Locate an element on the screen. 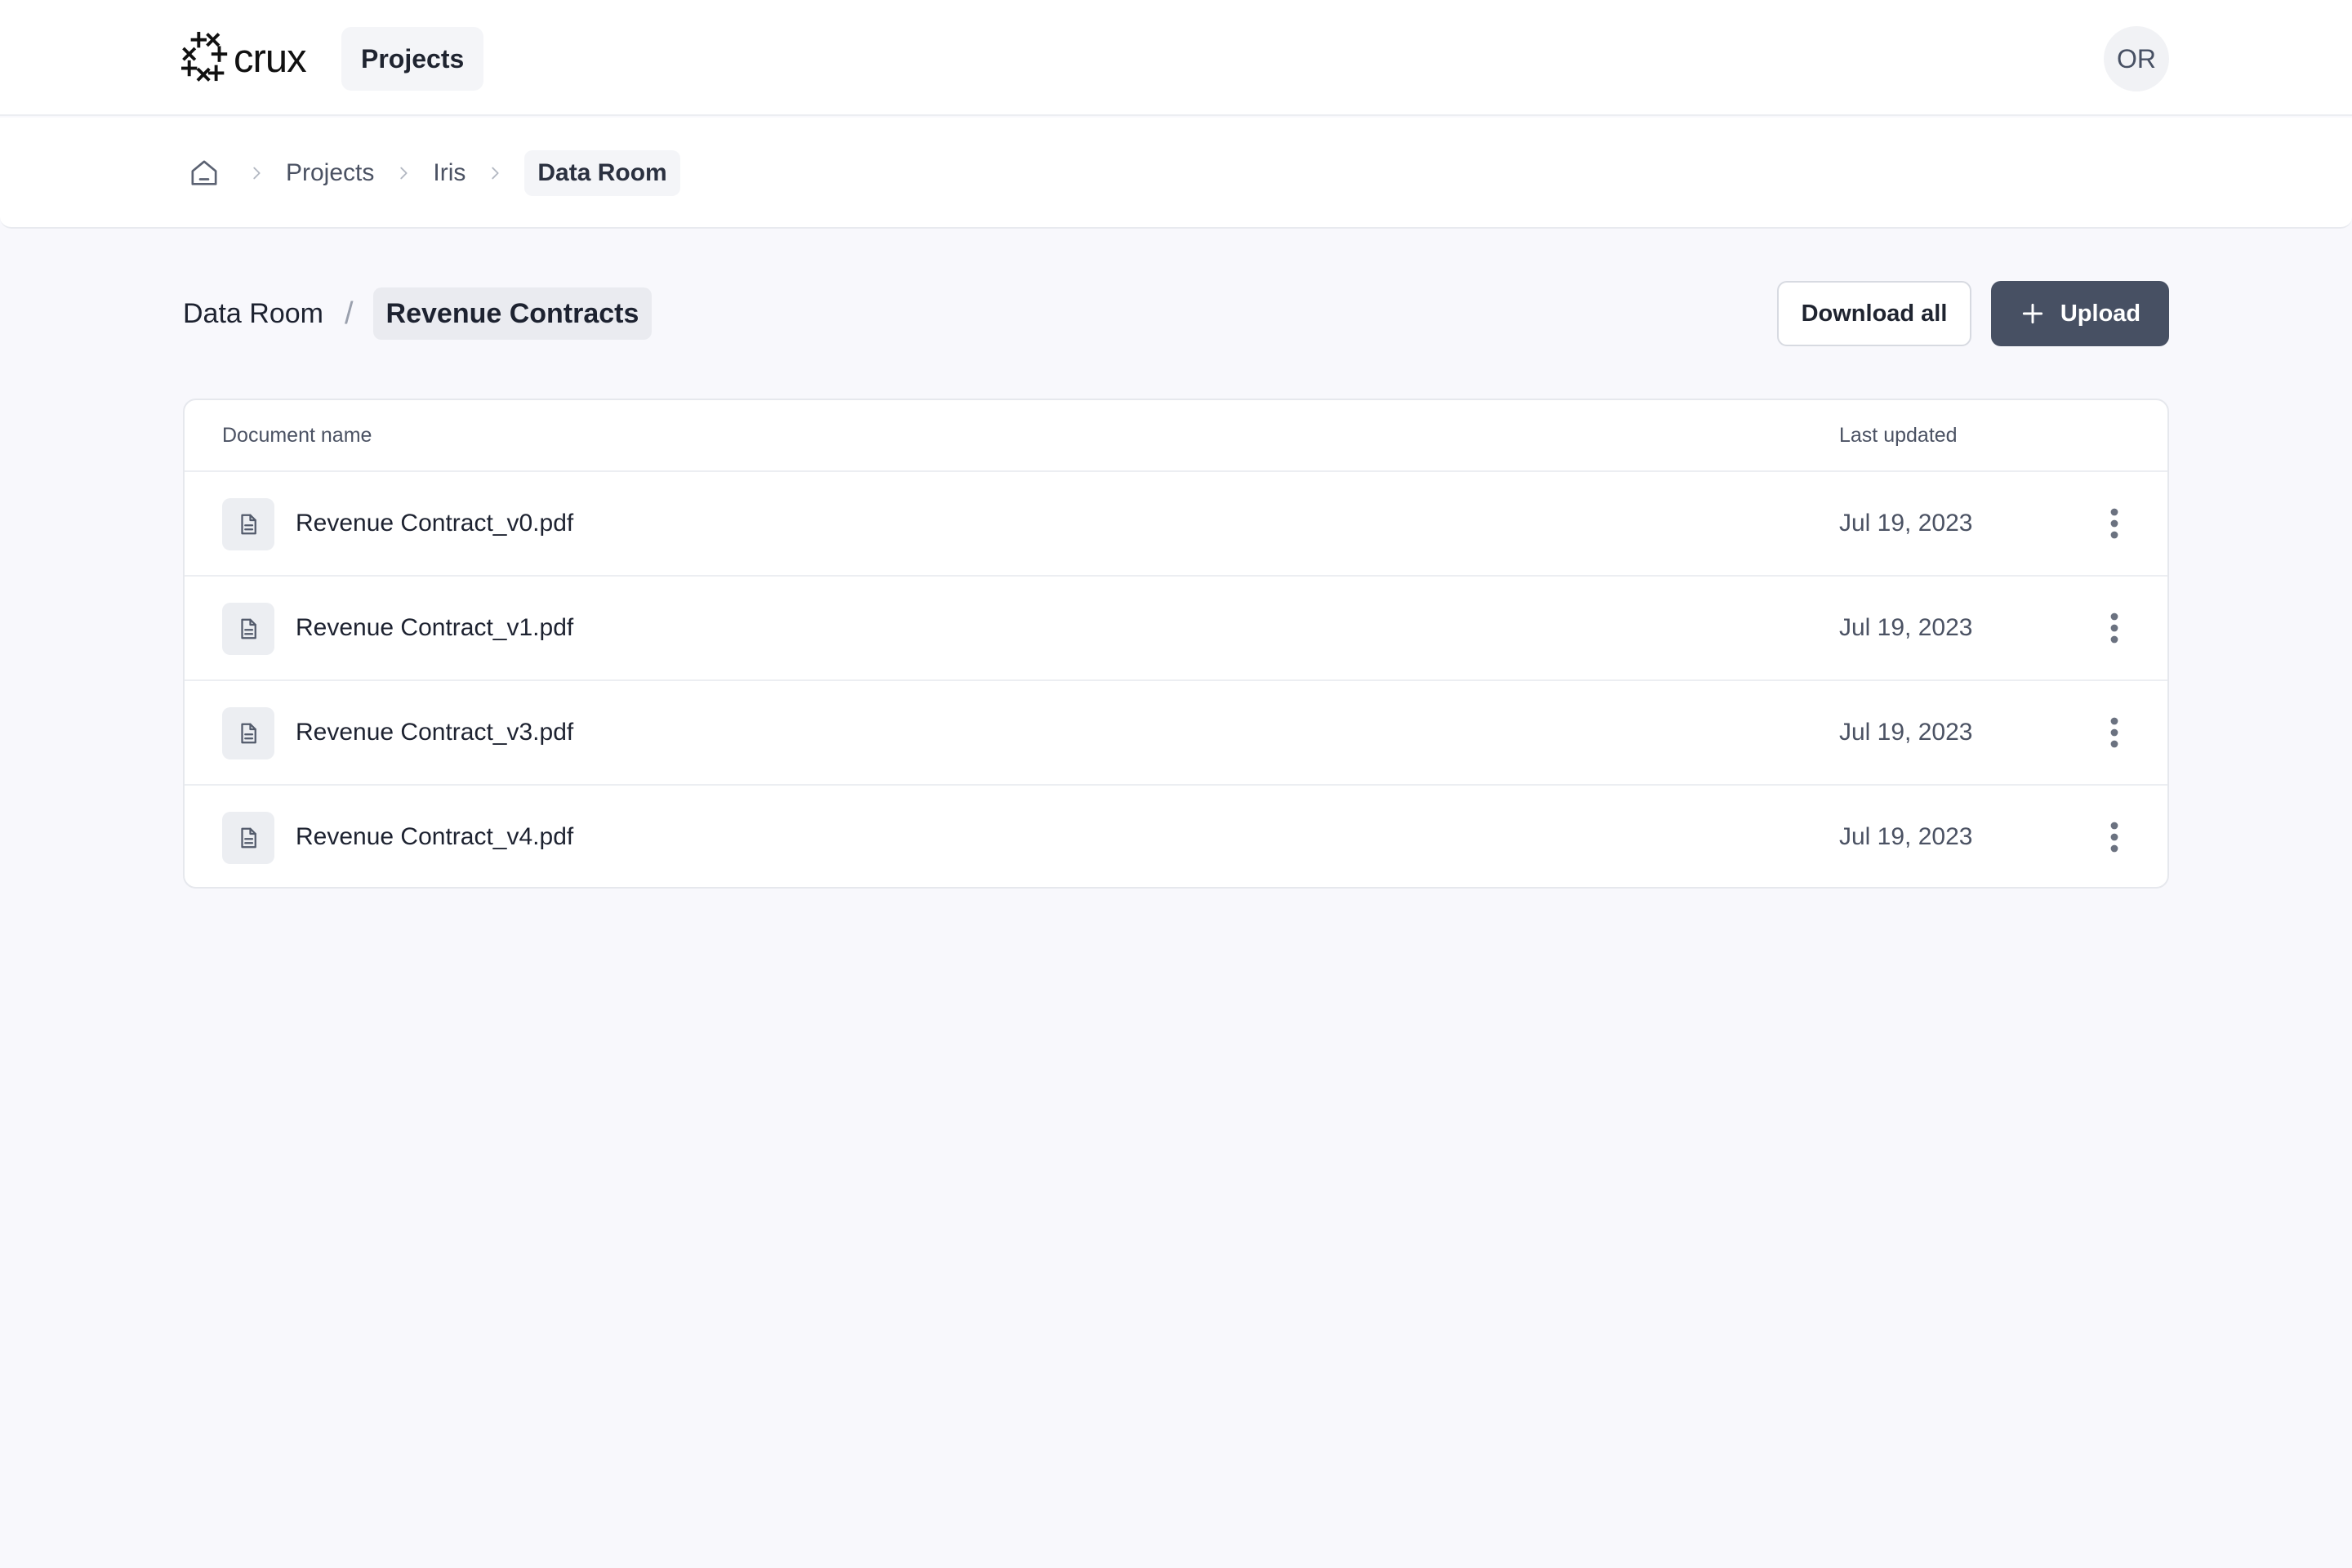  column-header-last-updated: Last updated is located at coordinates (1898, 435).